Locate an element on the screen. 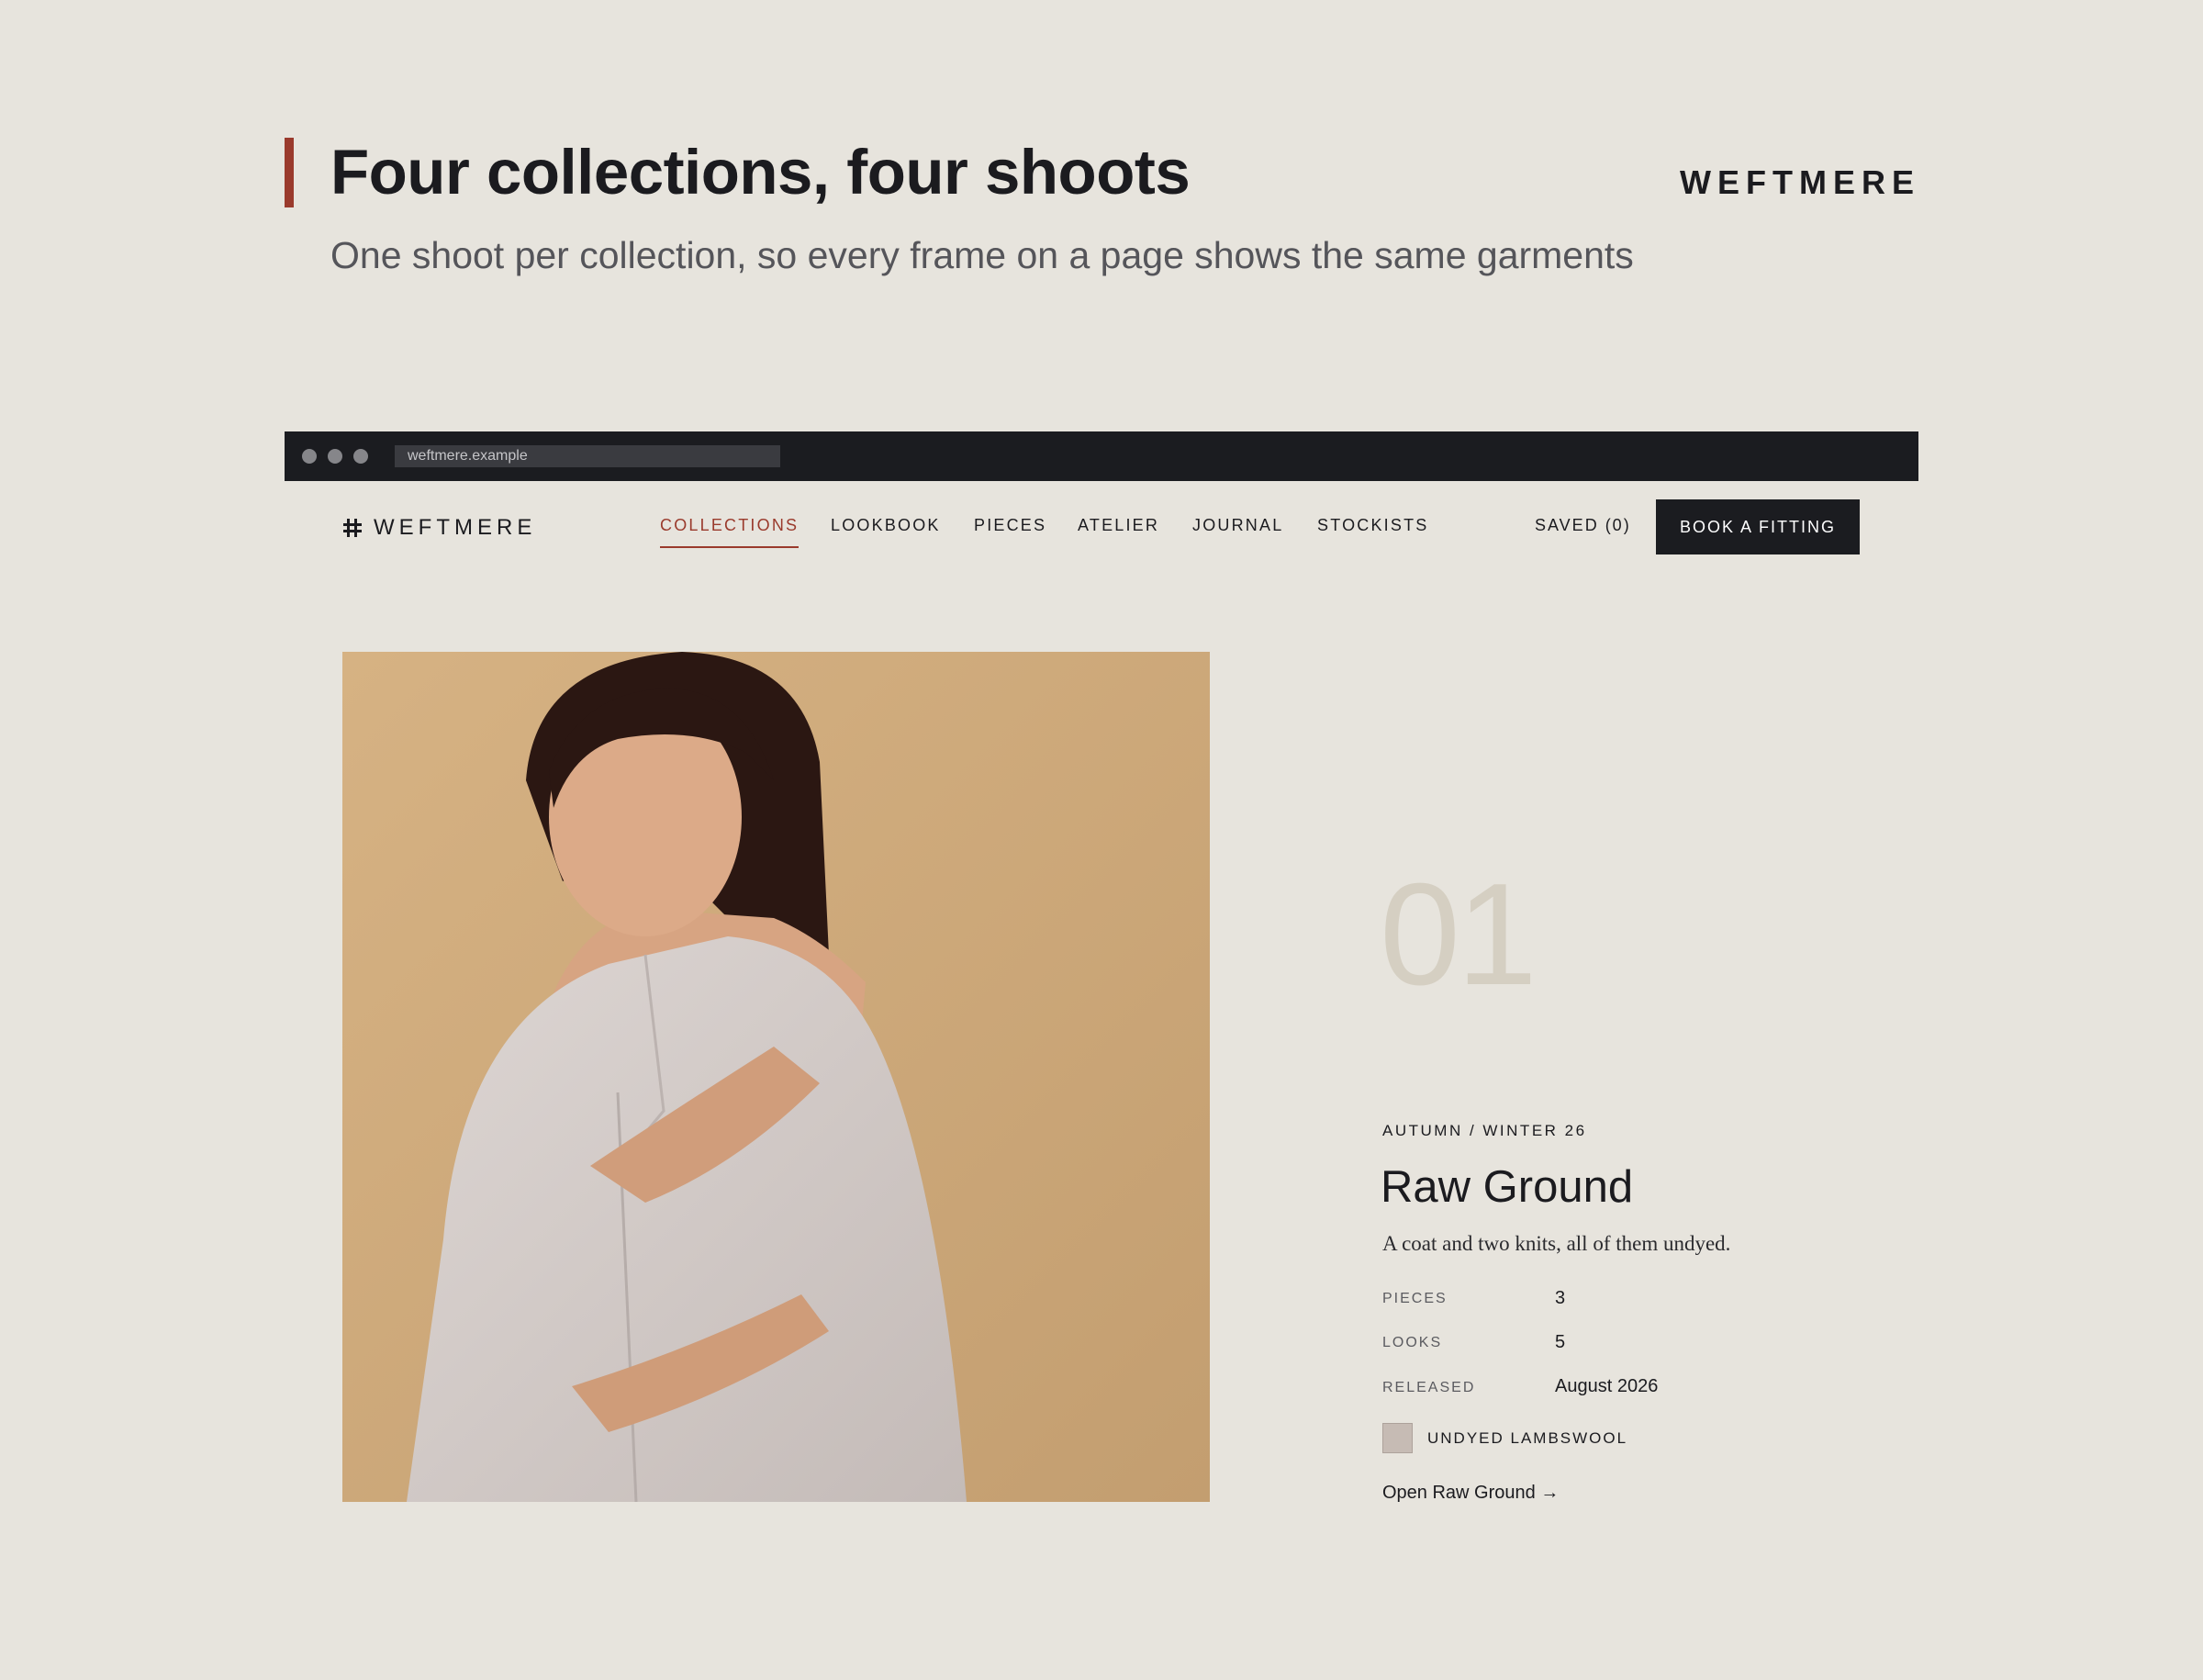 Image resolution: width=2203 pixels, height=1680 pixels. slide-title: Four collections, four shoots is located at coordinates (761, 172).